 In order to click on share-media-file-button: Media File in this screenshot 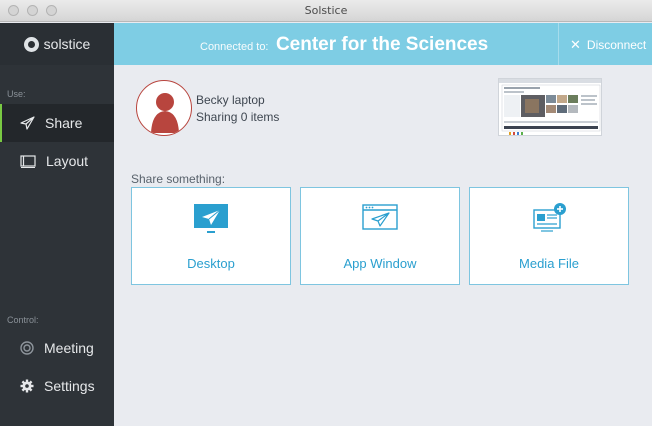, I will do `click(549, 236)`.